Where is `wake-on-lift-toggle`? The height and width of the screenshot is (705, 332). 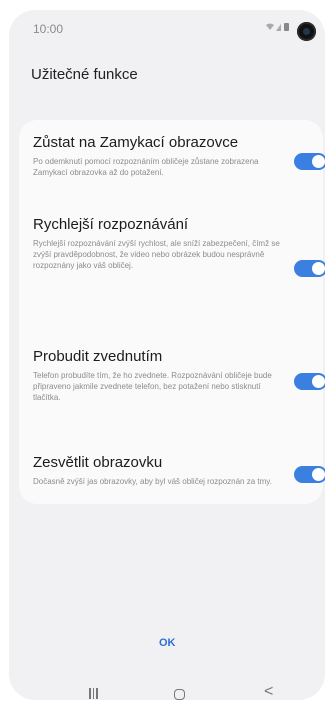
wake-on-lift-toggle is located at coordinates (309, 381).